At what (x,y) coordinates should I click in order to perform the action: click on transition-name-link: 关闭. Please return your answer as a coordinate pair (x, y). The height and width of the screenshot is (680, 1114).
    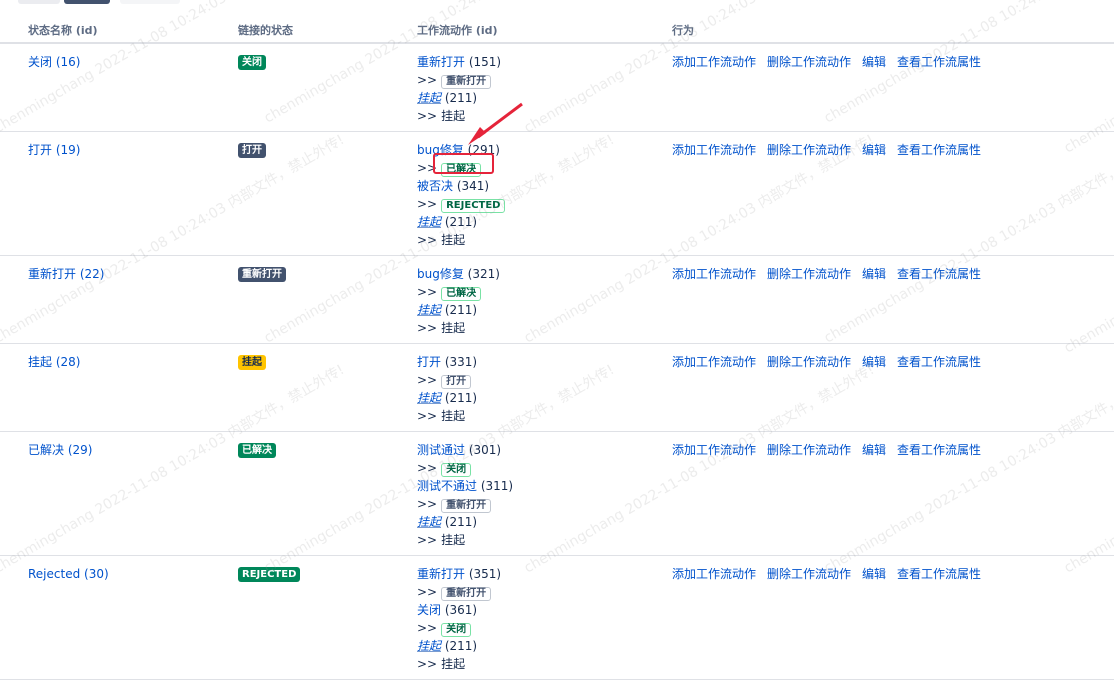
    Looking at the image, I should click on (429, 610).